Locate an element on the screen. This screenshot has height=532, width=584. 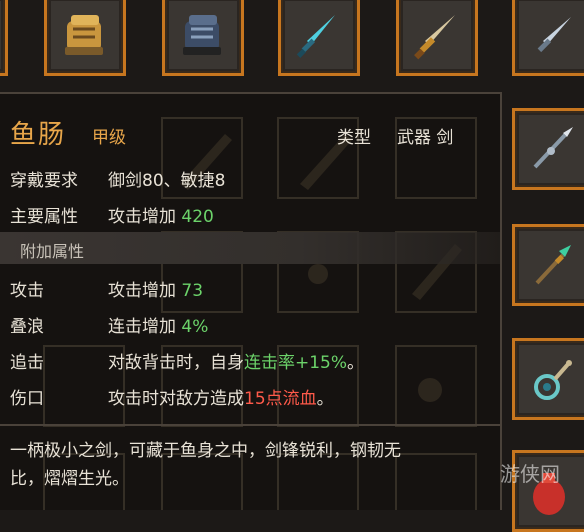
main-attr-label: 主要属性 is located at coordinates (44, 217).